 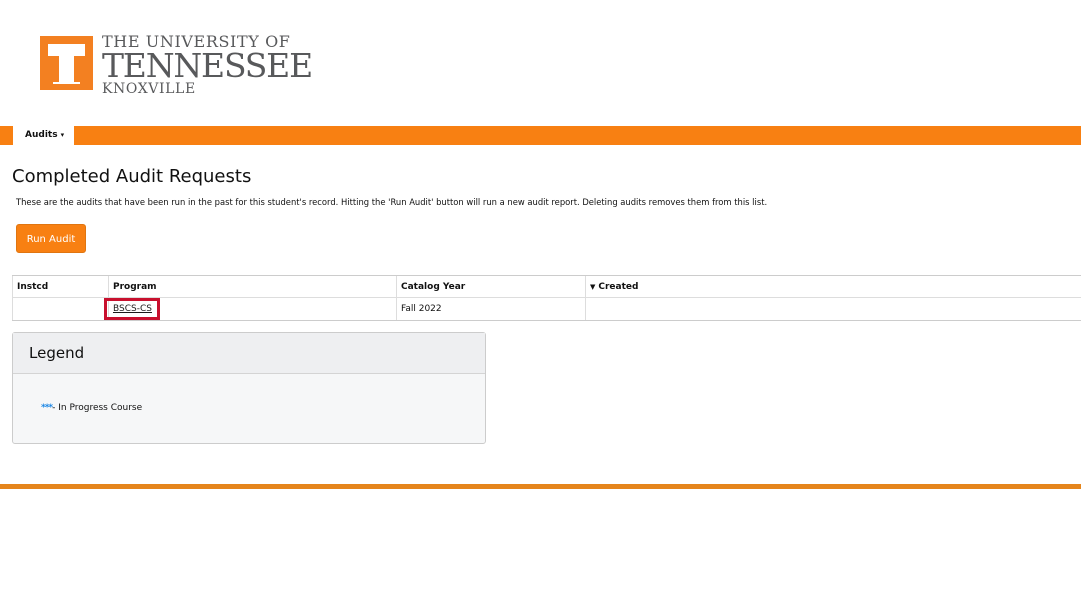 What do you see at coordinates (60, 309) in the screenshot?
I see `cell-instcd` at bounding box center [60, 309].